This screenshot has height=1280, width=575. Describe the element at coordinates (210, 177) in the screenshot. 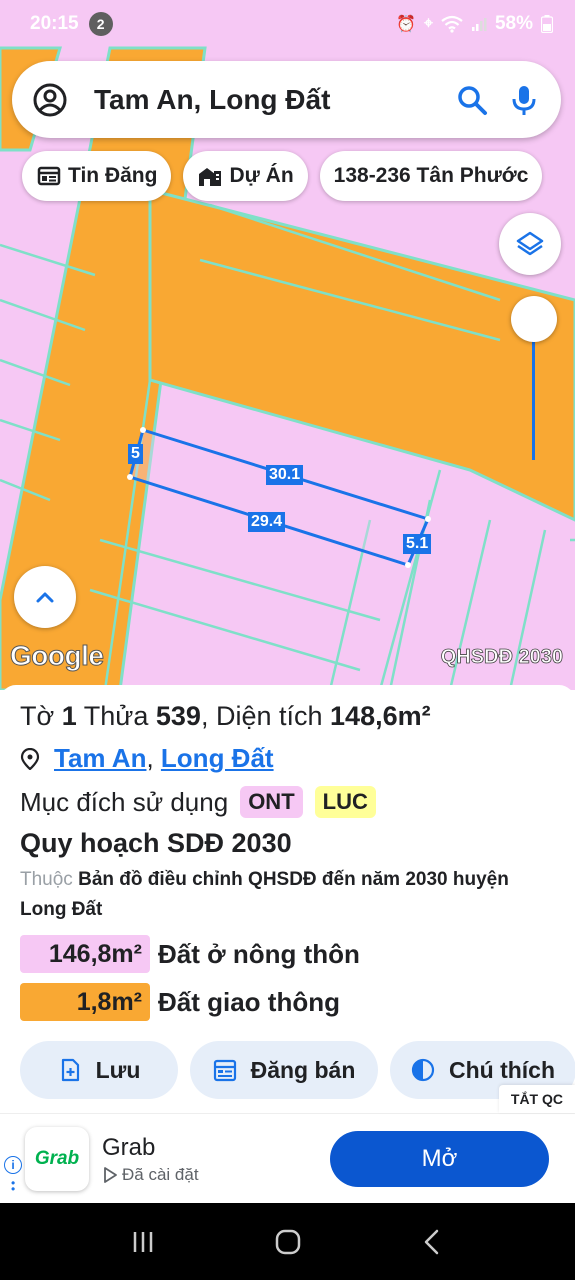

I see `buildings-icon` at that location.